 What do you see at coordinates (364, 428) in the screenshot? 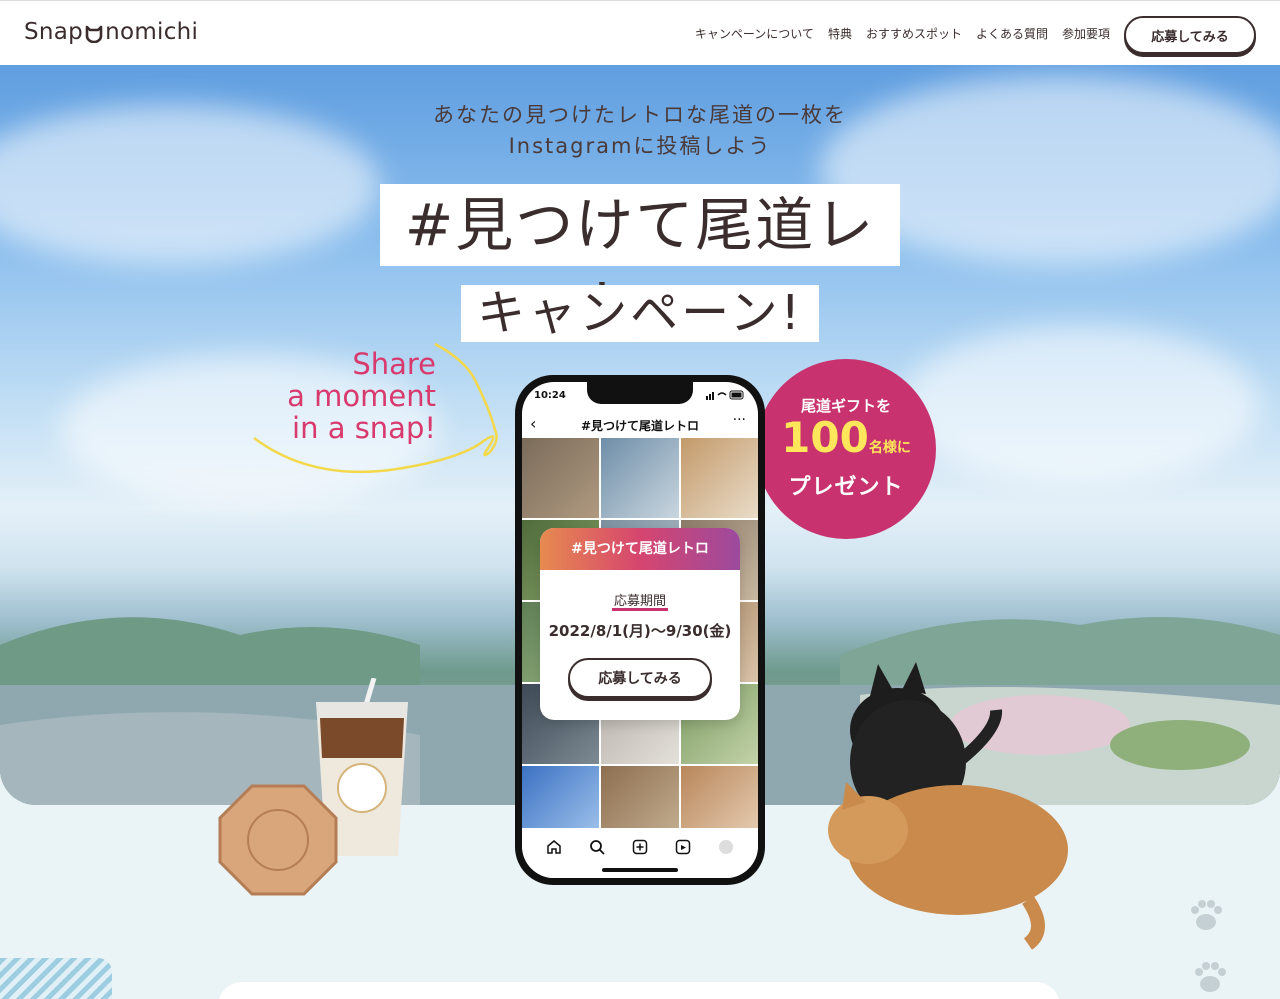
I see `share-line-3: in a snap!` at bounding box center [364, 428].